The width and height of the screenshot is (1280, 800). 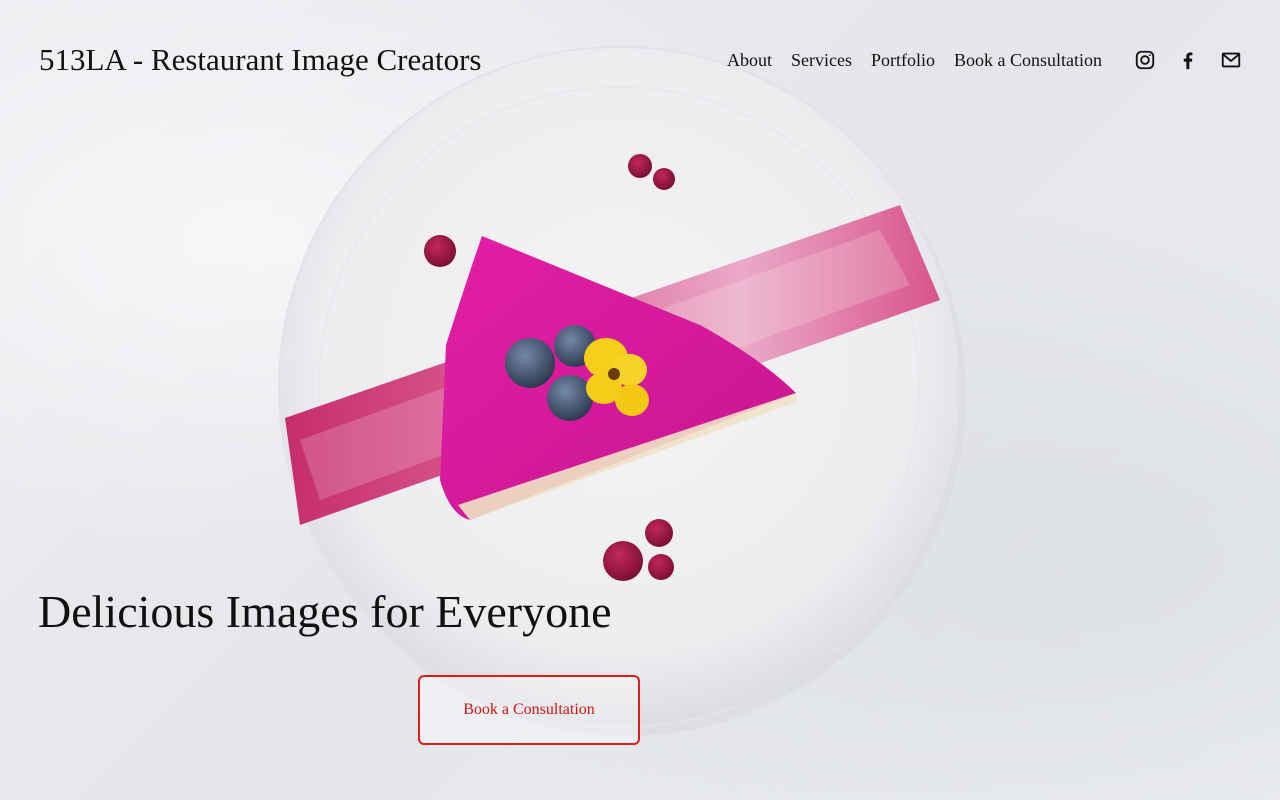 I want to click on instagram-icon, so click(x=1145, y=60).